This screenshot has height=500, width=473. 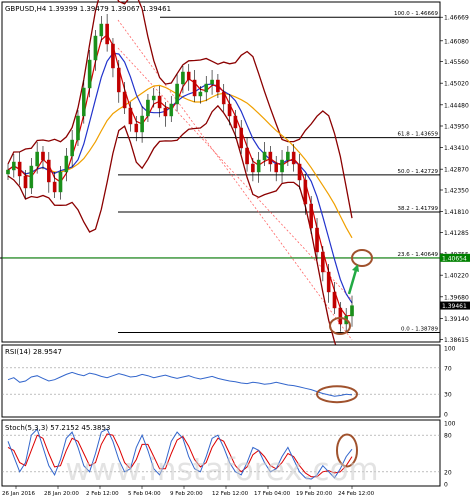 I want to click on price-tick-label: 1.41810, so click(x=456, y=212).